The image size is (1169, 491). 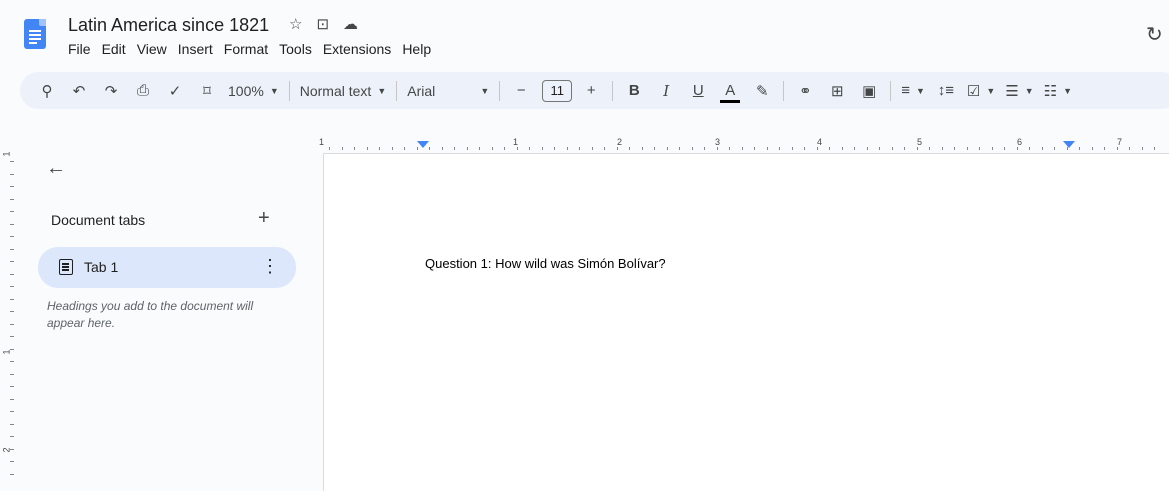 What do you see at coordinates (485, 90) in the screenshot?
I see `chevron-down-icon: ▼` at bounding box center [485, 90].